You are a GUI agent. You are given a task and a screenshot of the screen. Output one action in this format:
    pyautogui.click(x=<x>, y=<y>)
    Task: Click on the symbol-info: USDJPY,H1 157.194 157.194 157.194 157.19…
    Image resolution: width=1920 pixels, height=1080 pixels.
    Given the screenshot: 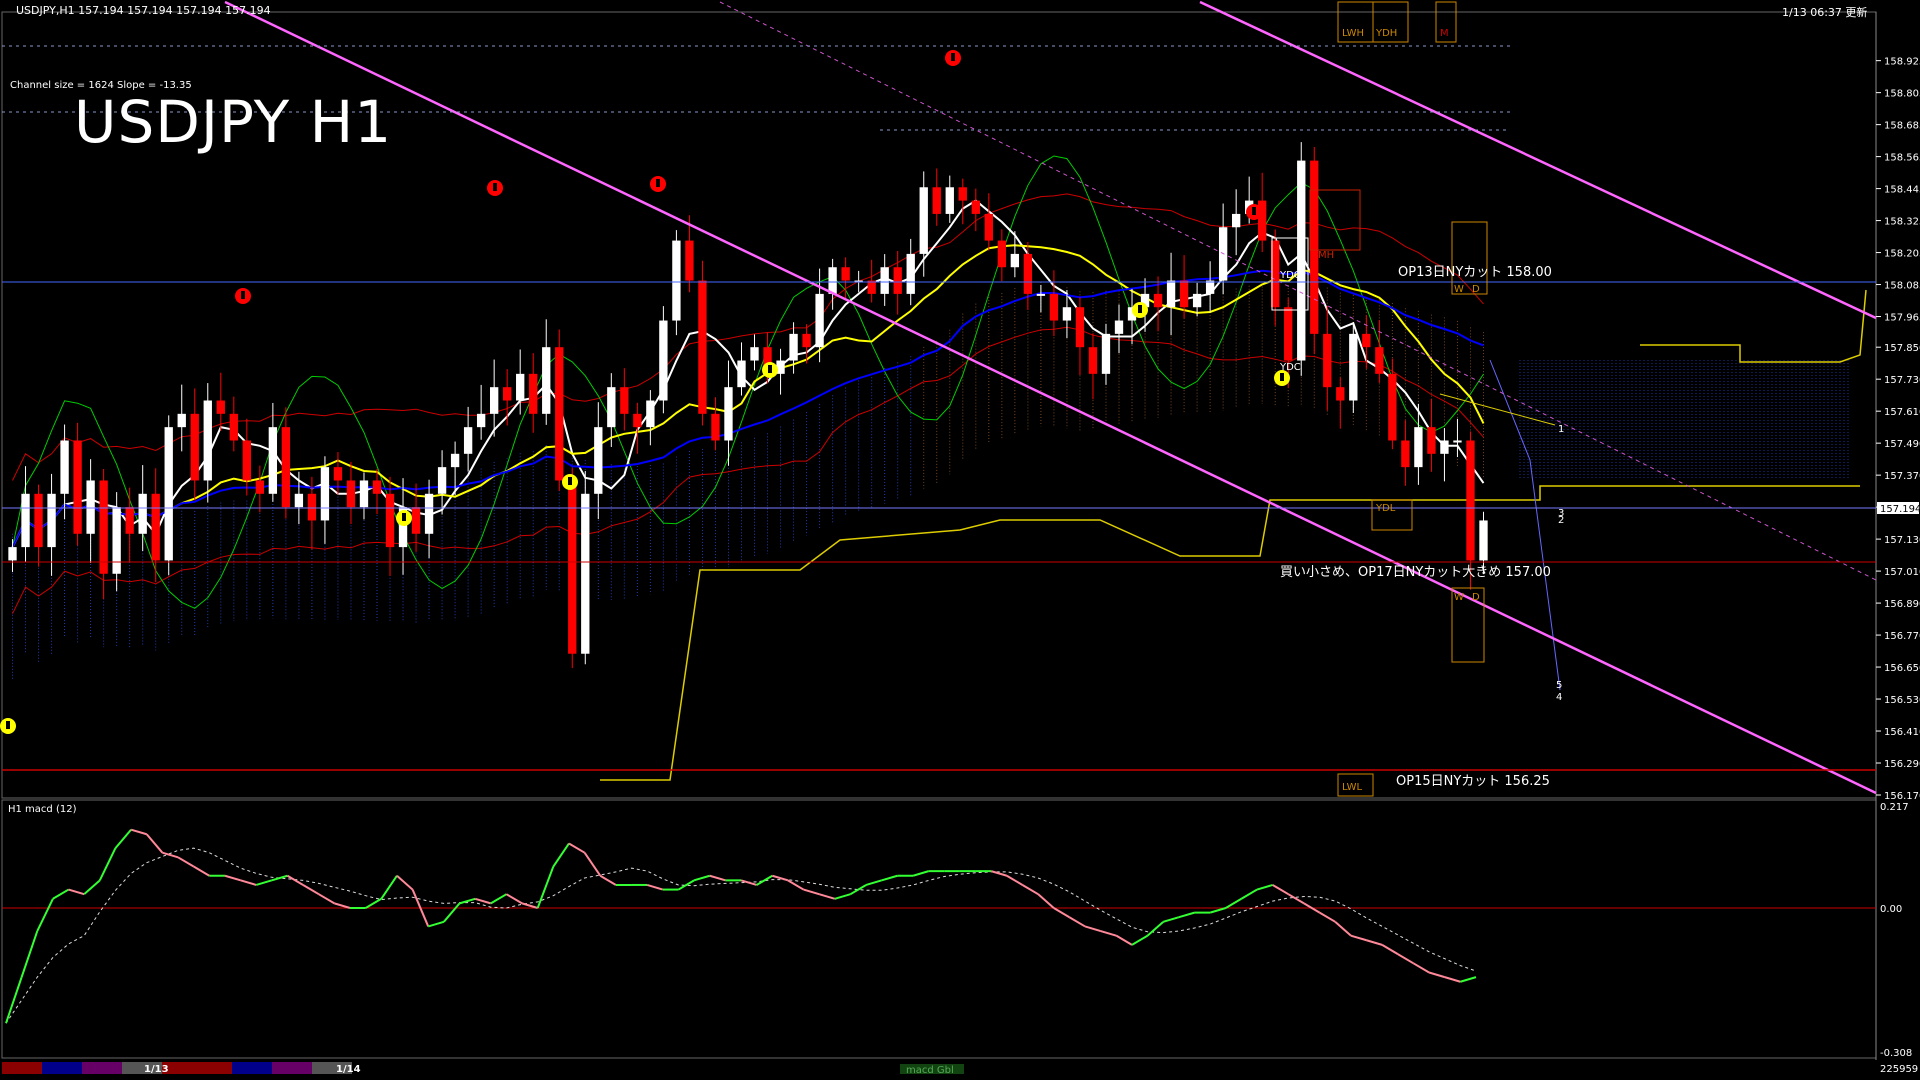 What is the action you would take?
    pyautogui.click(x=143, y=10)
    